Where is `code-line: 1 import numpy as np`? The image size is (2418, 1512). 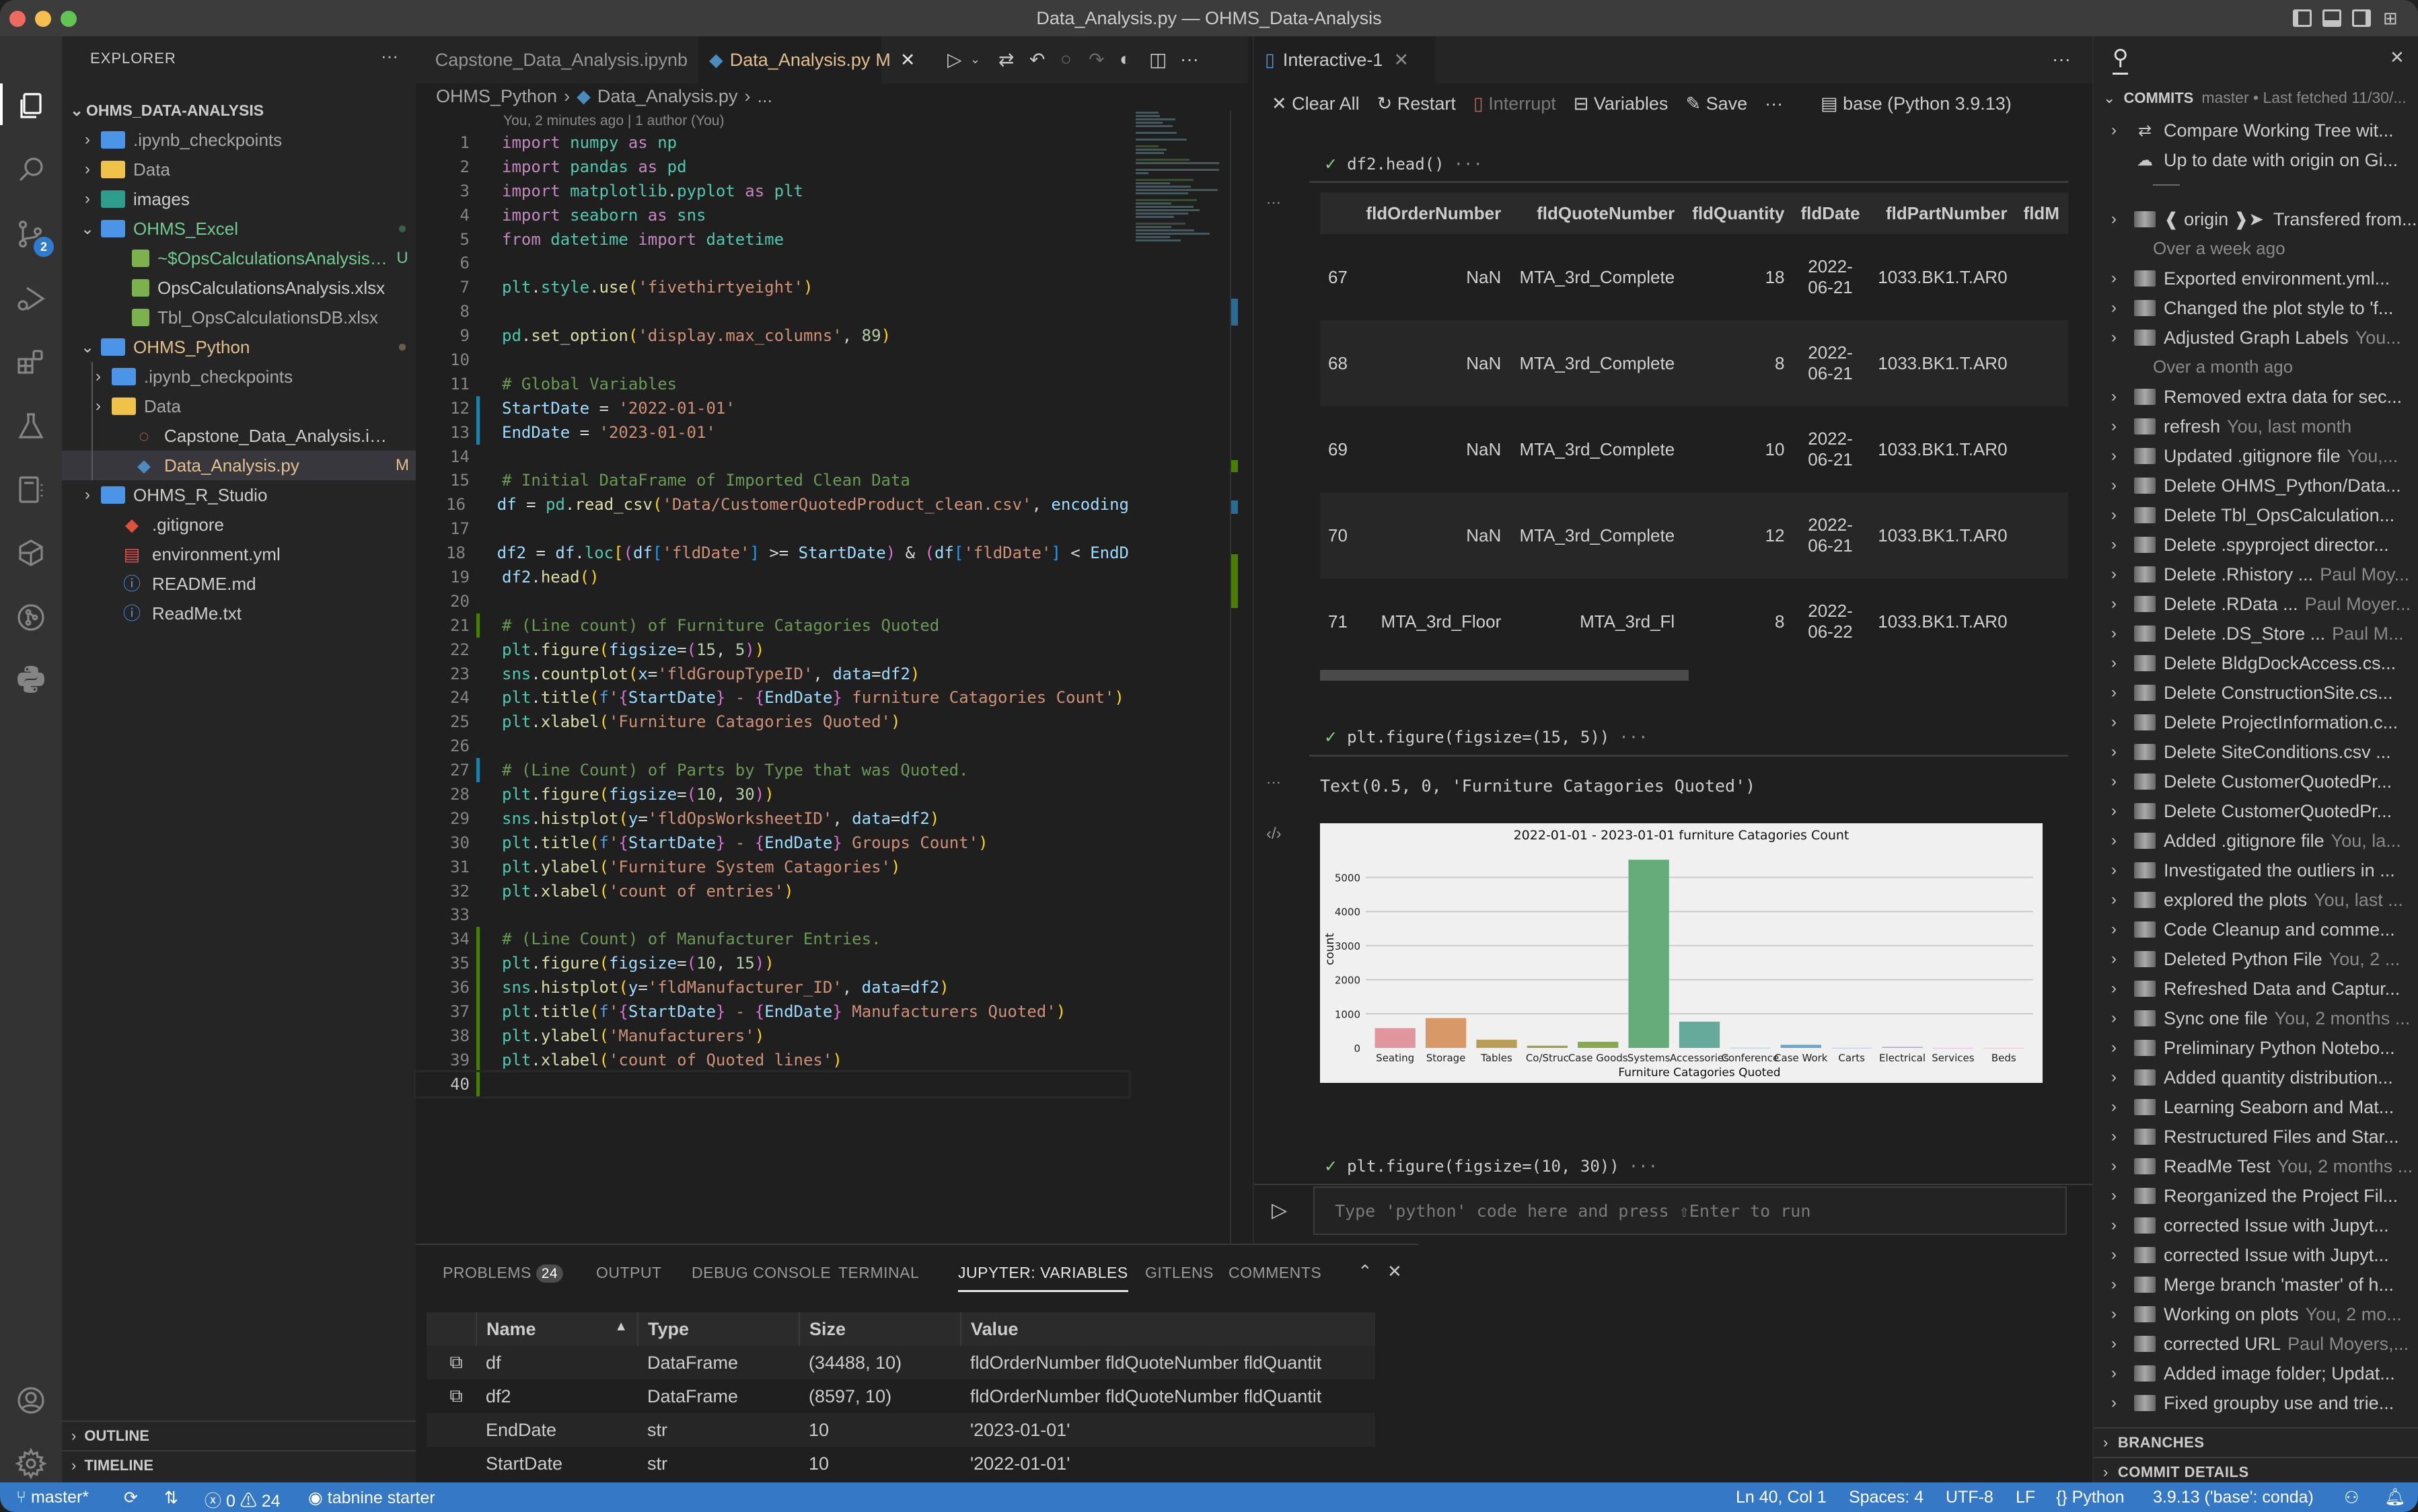 code-line: 1 import numpy as np is located at coordinates (772, 142).